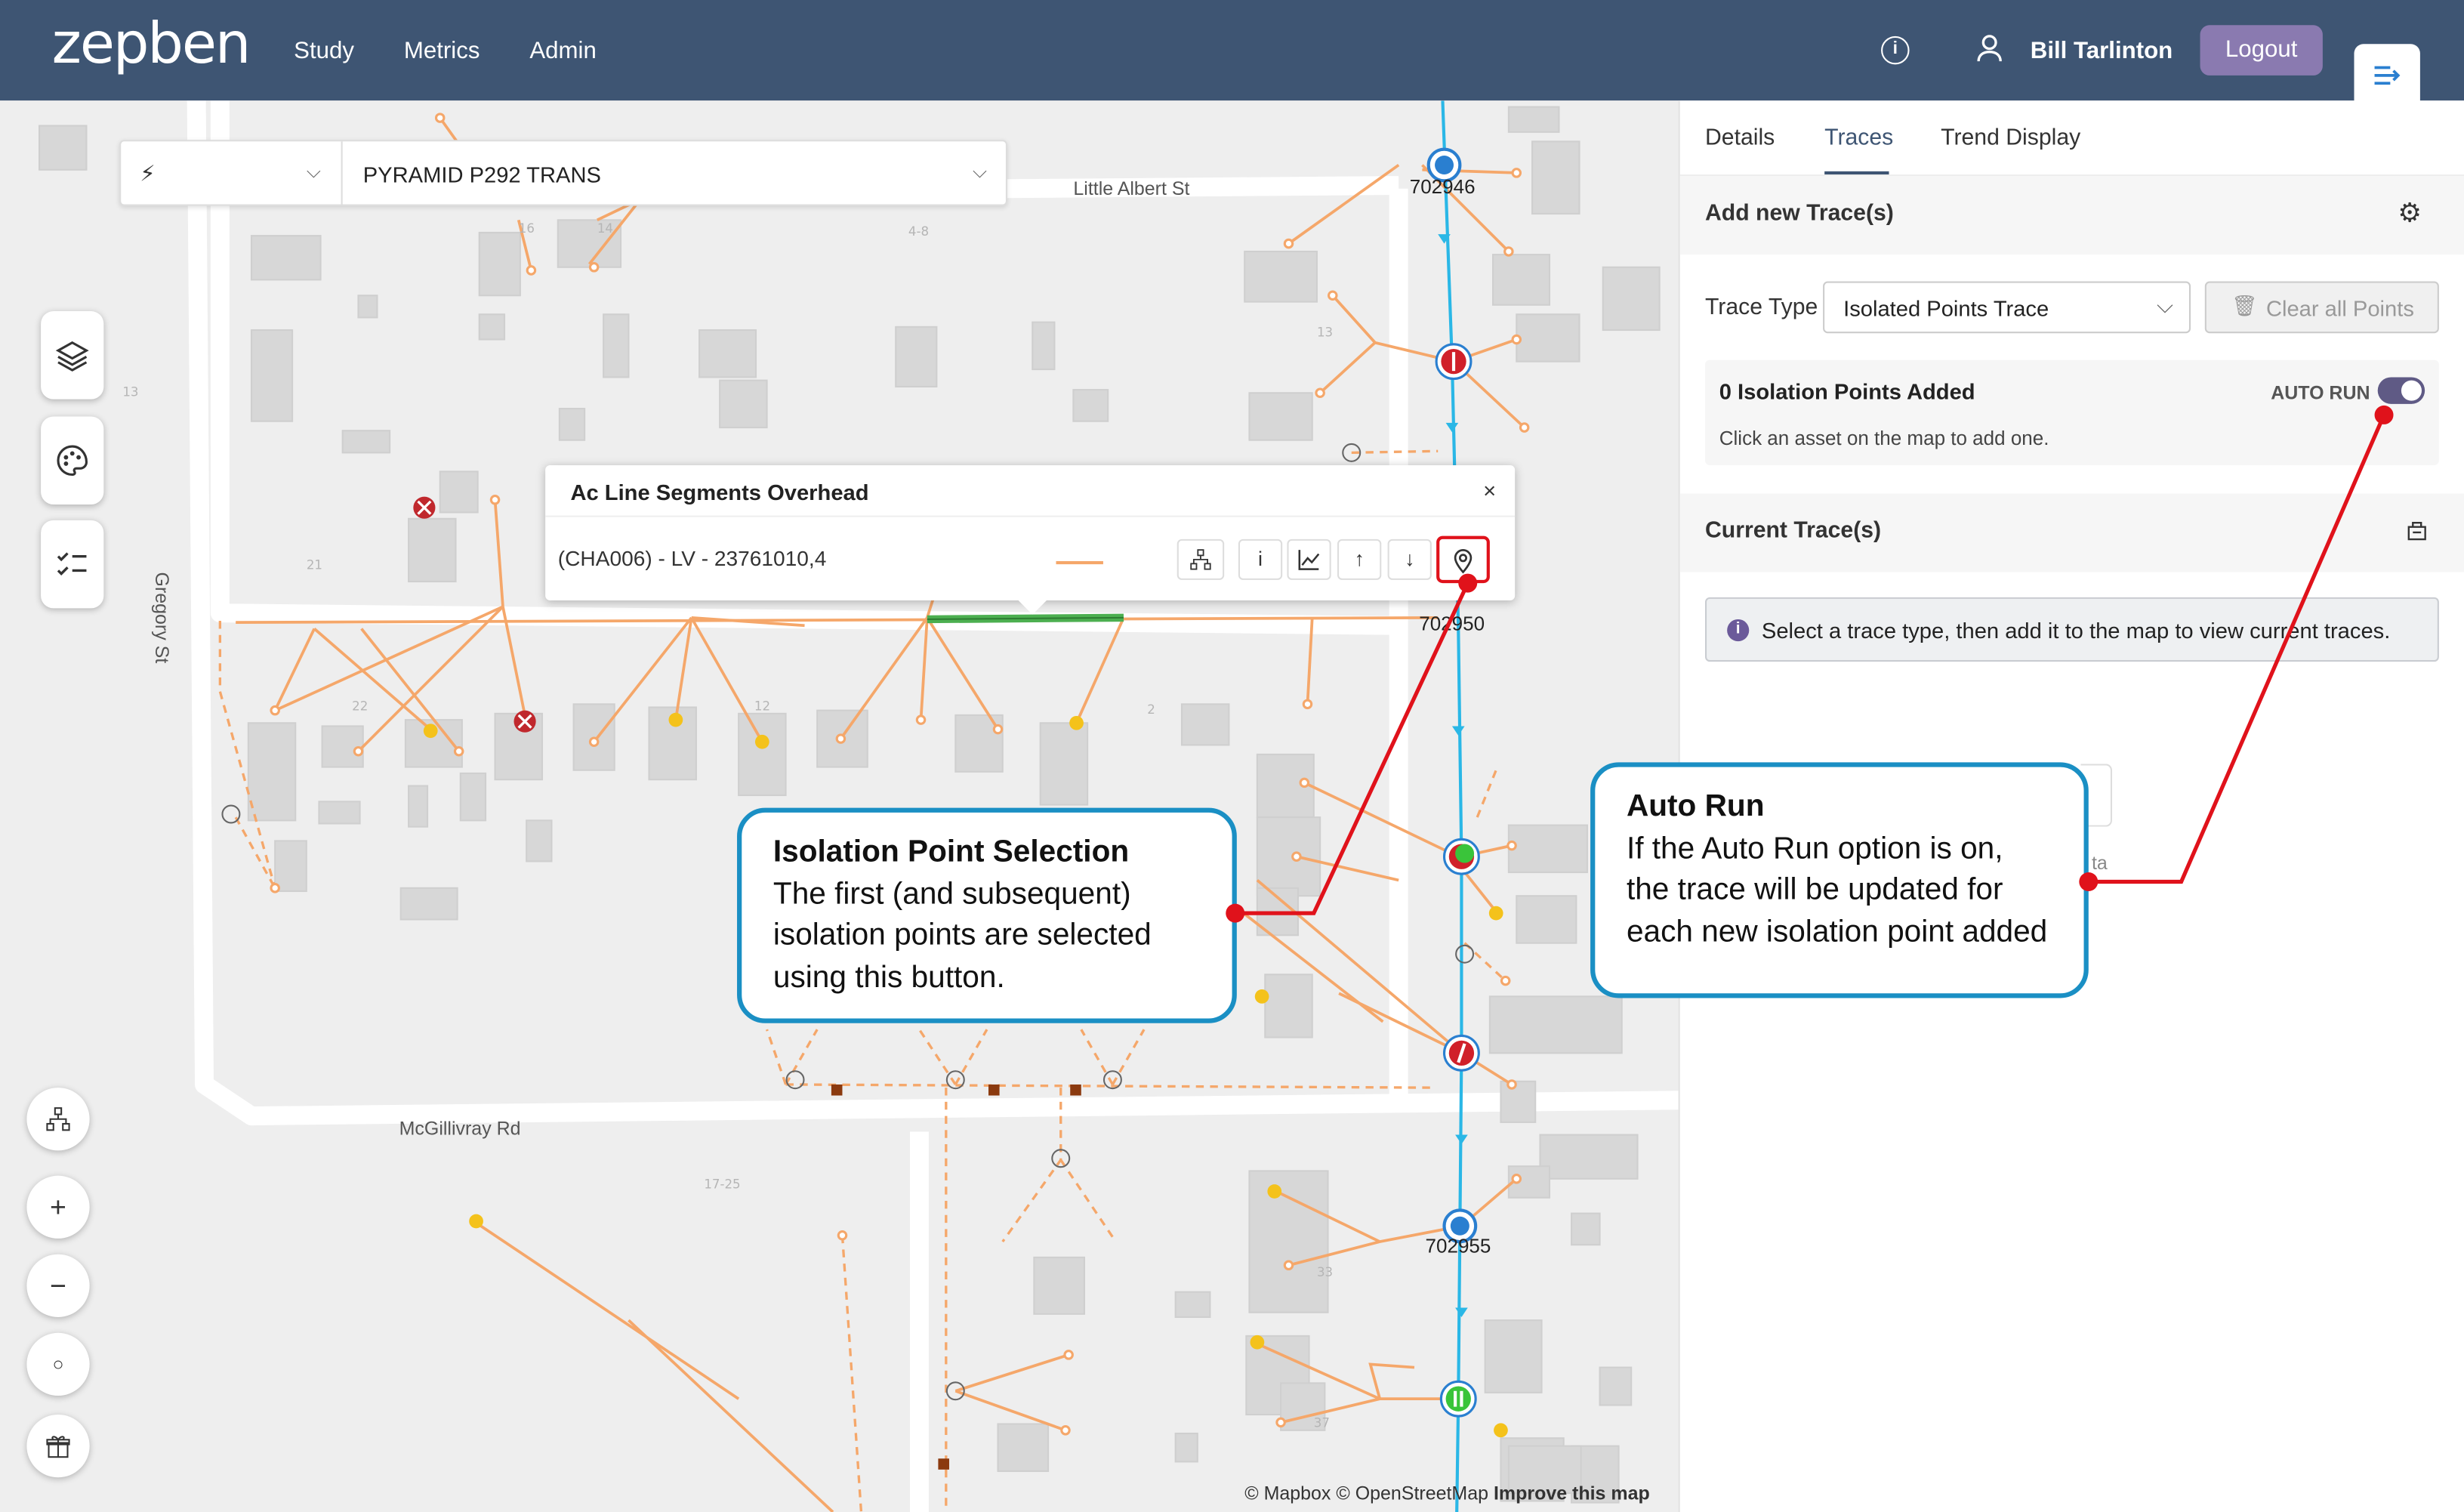 The width and height of the screenshot is (2464, 1512). I want to click on svg-text: 2, so click(1151, 709).